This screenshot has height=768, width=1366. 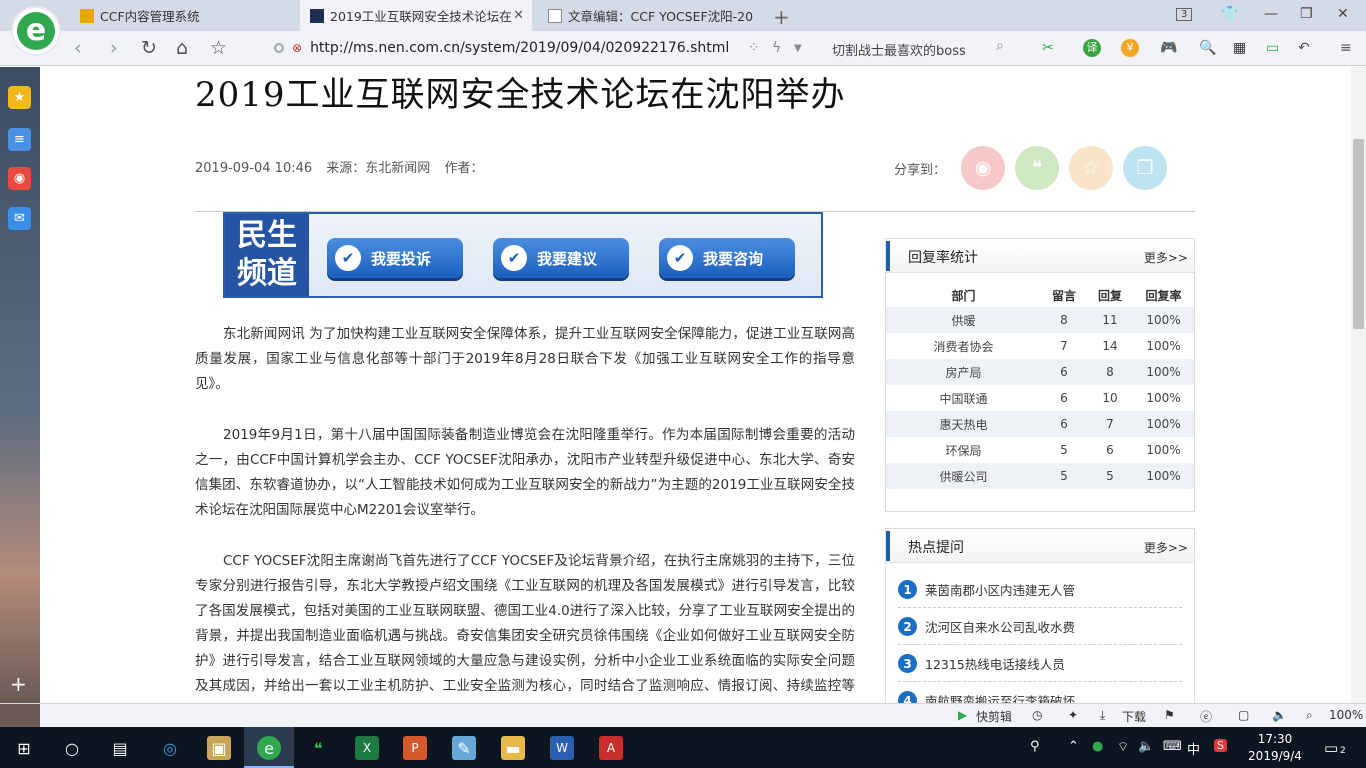 What do you see at coordinates (1239, 48) in the screenshot?
I see `apps-icon: ▦` at bounding box center [1239, 48].